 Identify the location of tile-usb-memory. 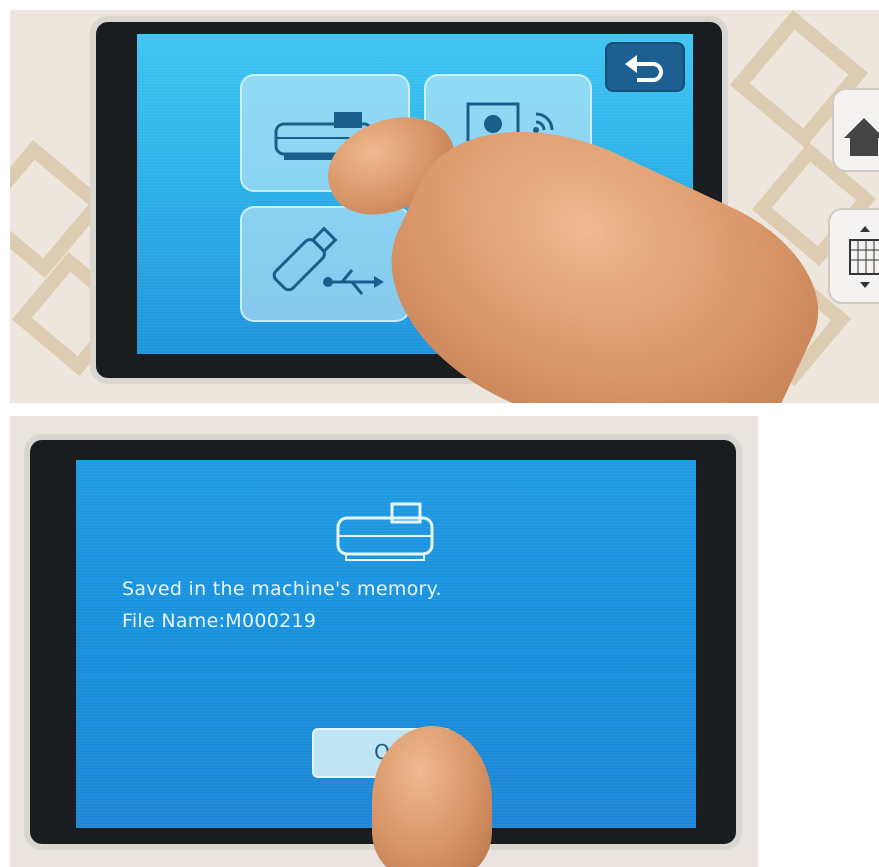
(325, 264).